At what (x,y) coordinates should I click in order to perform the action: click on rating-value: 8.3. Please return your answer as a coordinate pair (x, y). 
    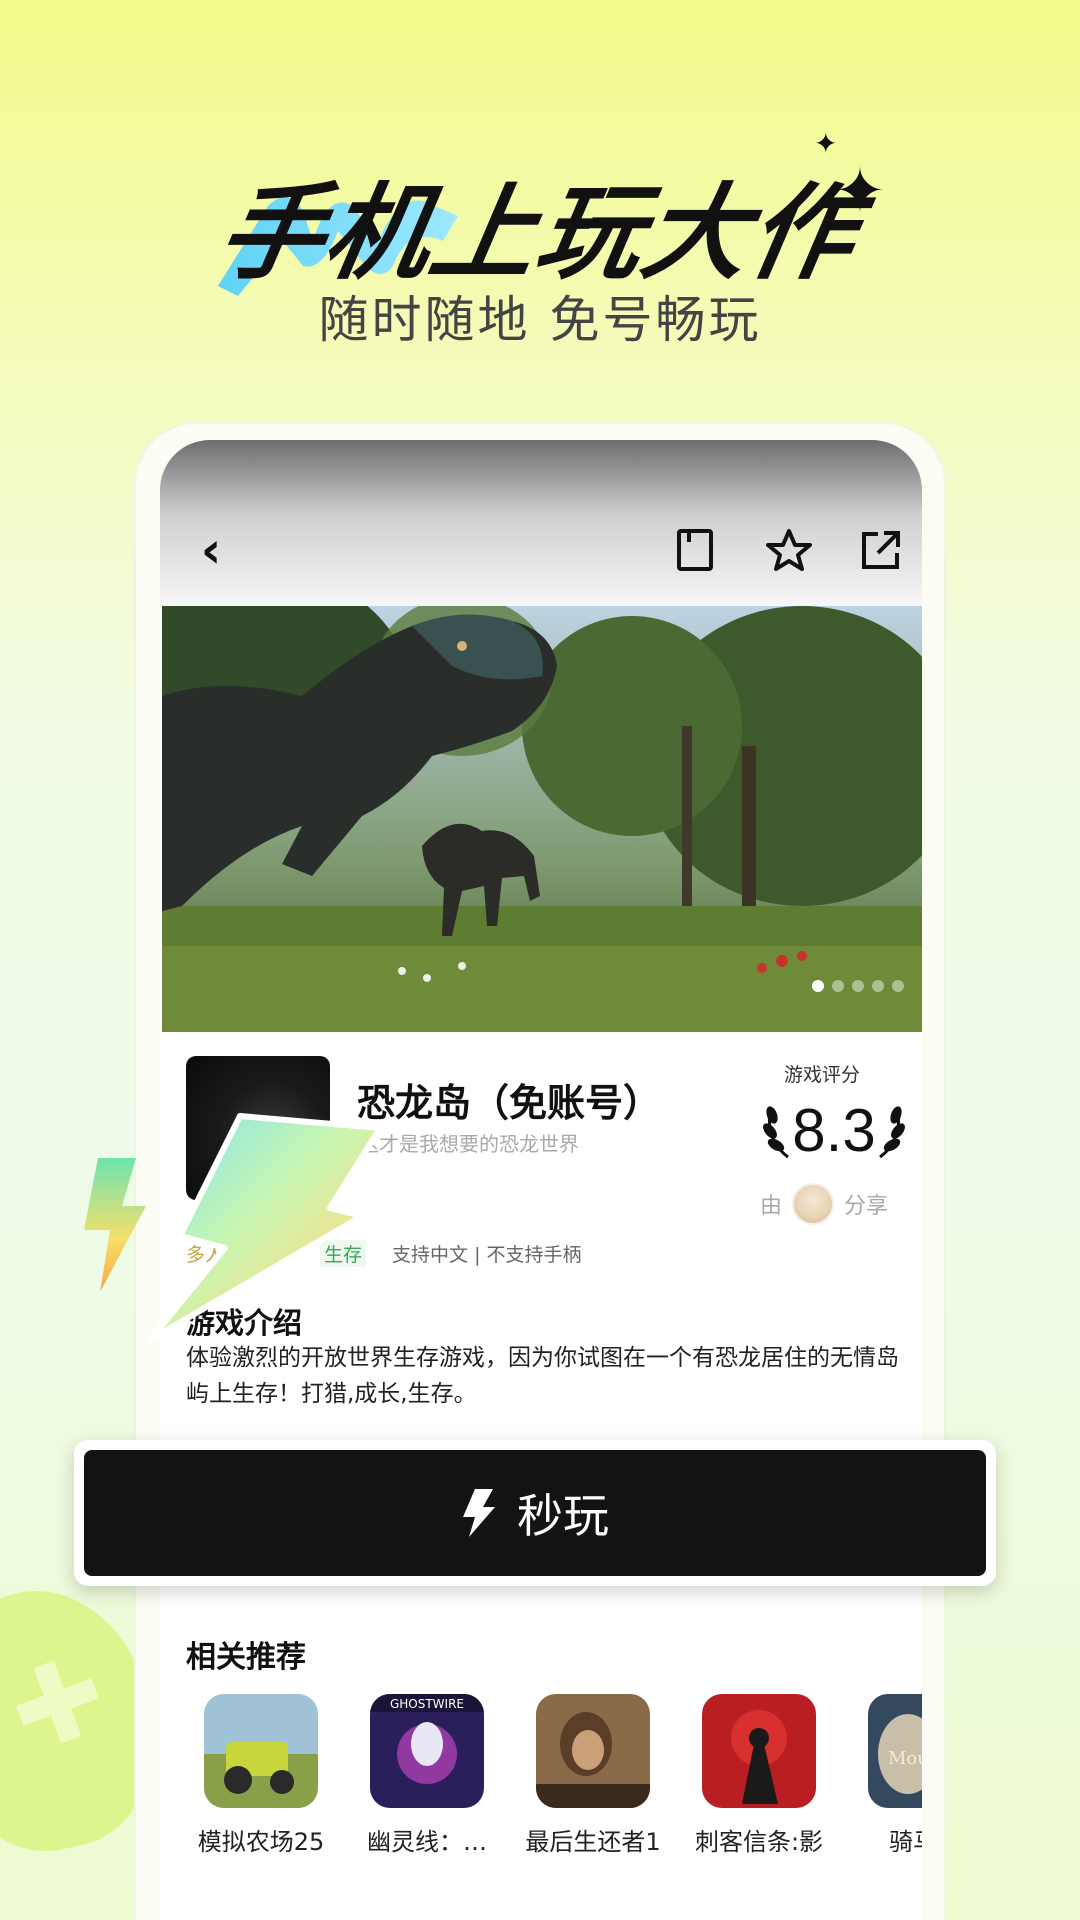
    Looking at the image, I should click on (834, 1130).